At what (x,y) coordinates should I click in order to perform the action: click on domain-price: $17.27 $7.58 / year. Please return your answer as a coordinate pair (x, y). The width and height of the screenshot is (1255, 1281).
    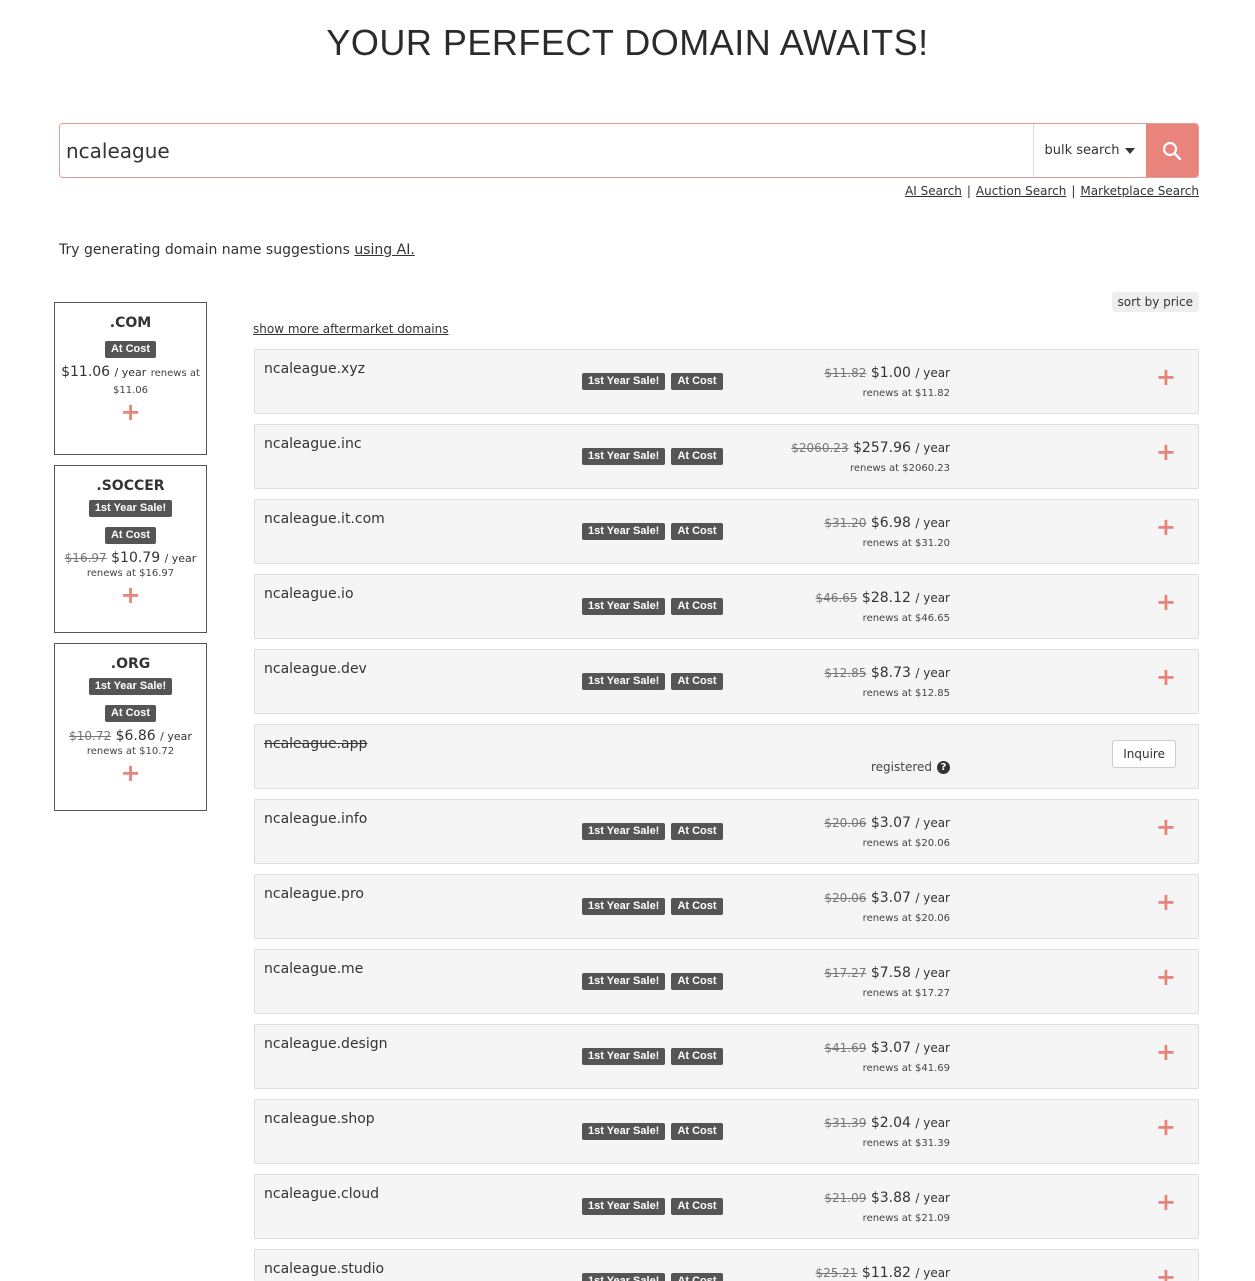
    Looking at the image, I should click on (887, 973).